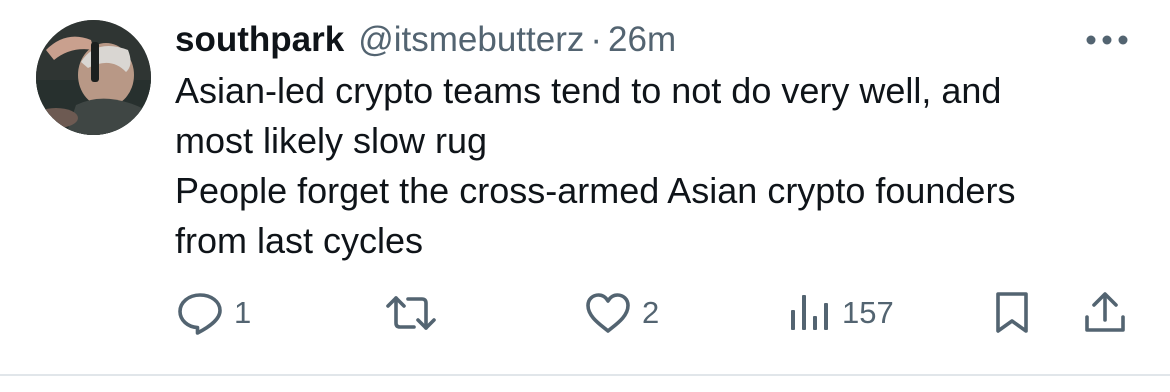 The width and height of the screenshot is (1170, 392). I want to click on tweet-divider, so click(585, 375).